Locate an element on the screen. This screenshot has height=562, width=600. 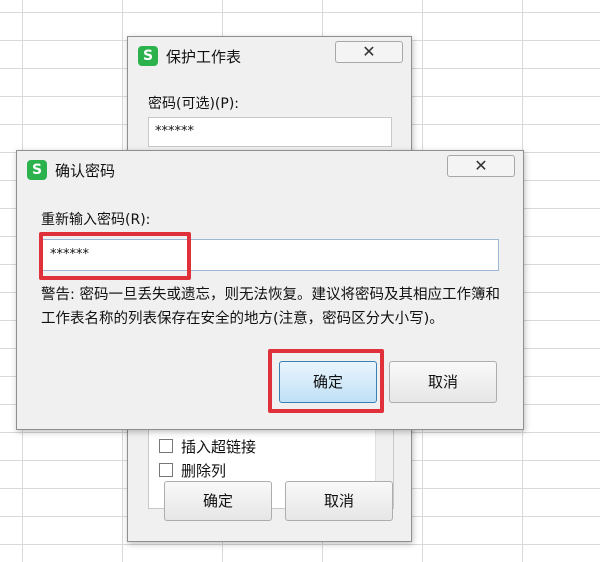
confirm-password-titlebar: S 确认密码 ✕ is located at coordinates (270, 170).